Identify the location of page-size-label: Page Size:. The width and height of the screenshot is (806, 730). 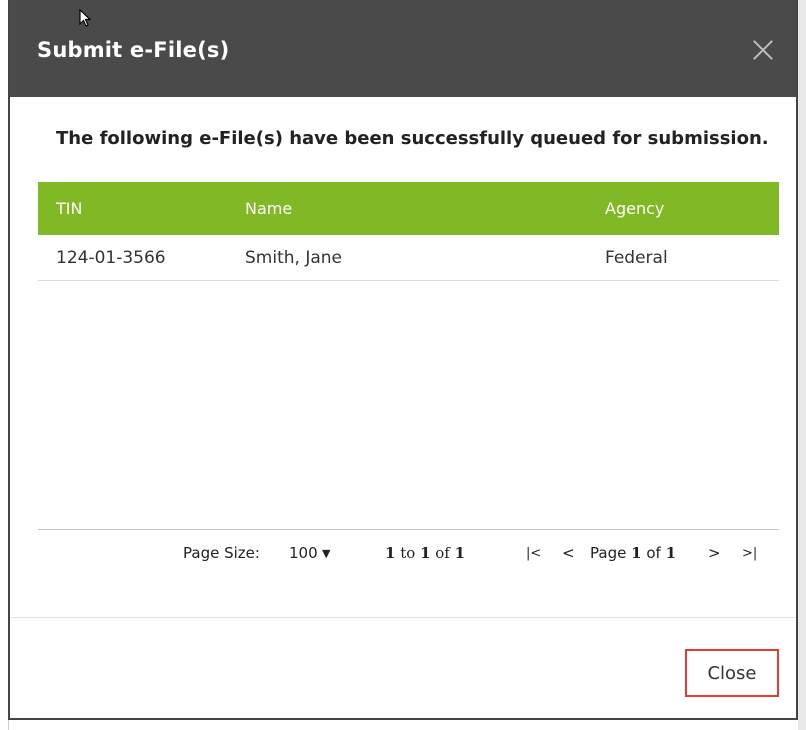
(221, 553).